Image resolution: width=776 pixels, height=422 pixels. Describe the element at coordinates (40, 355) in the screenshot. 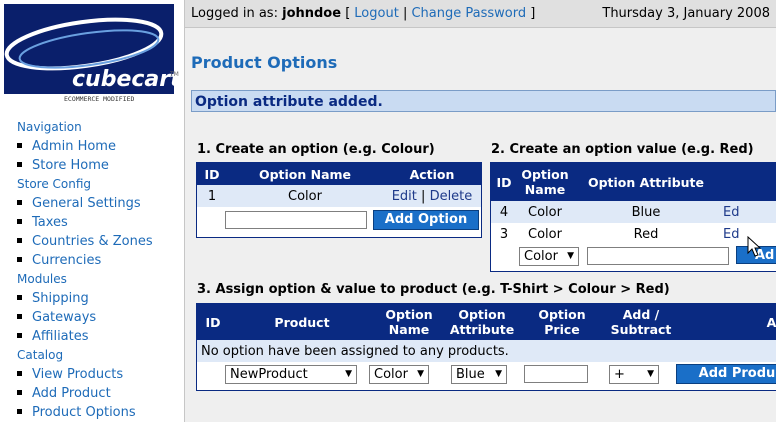

I see `nav-section-title: Catalog` at that location.